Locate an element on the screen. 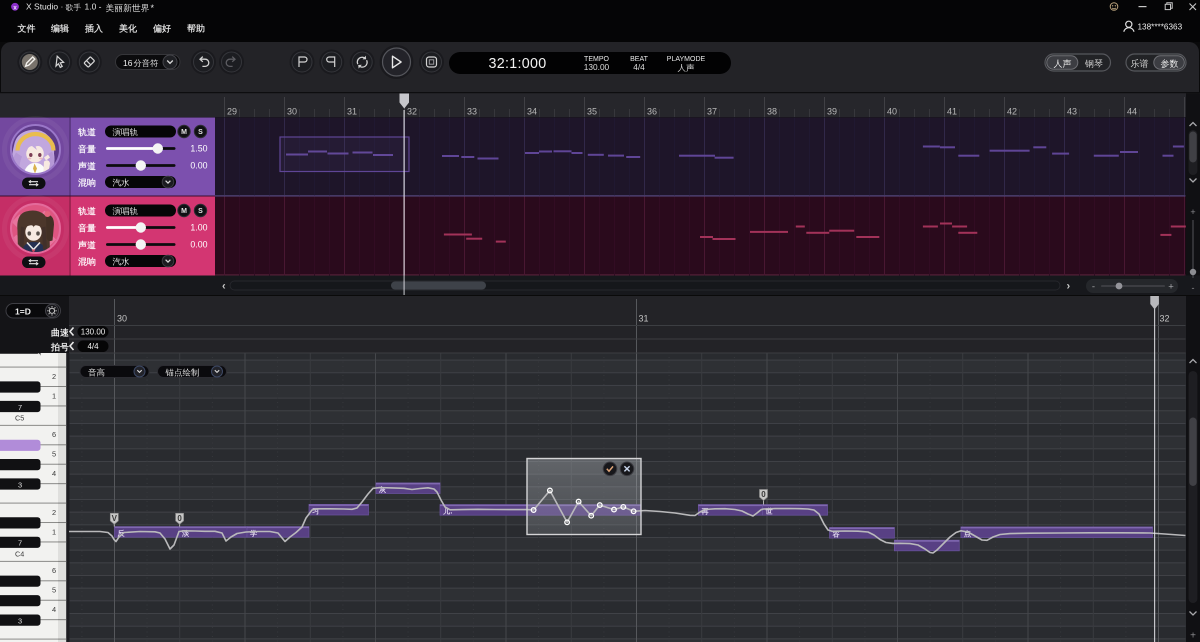 The image size is (1200, 642). svg-text: 39 is located at coordinates (832, 112).